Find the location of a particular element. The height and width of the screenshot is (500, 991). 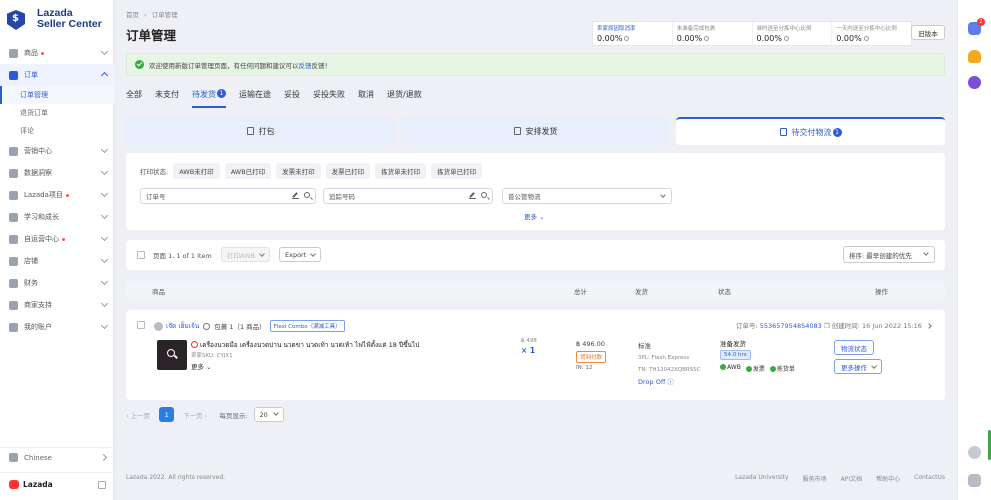

footer-link-contact: ContactUs is located at coordinates (929, 478).